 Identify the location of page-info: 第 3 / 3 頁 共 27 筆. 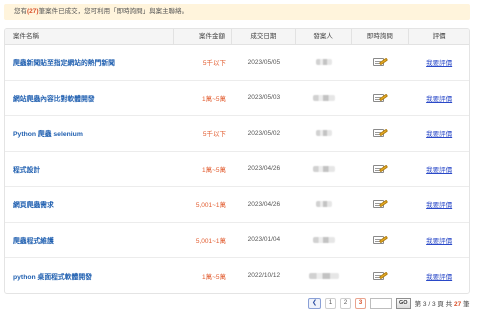
(442, 304).